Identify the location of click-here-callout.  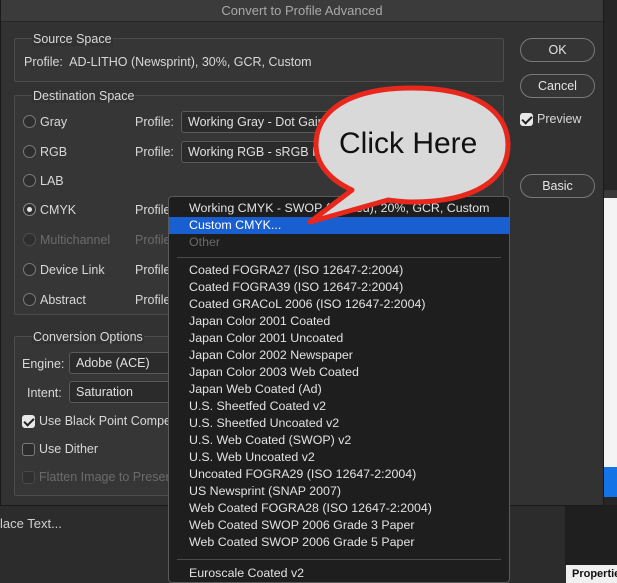
(409, 155).